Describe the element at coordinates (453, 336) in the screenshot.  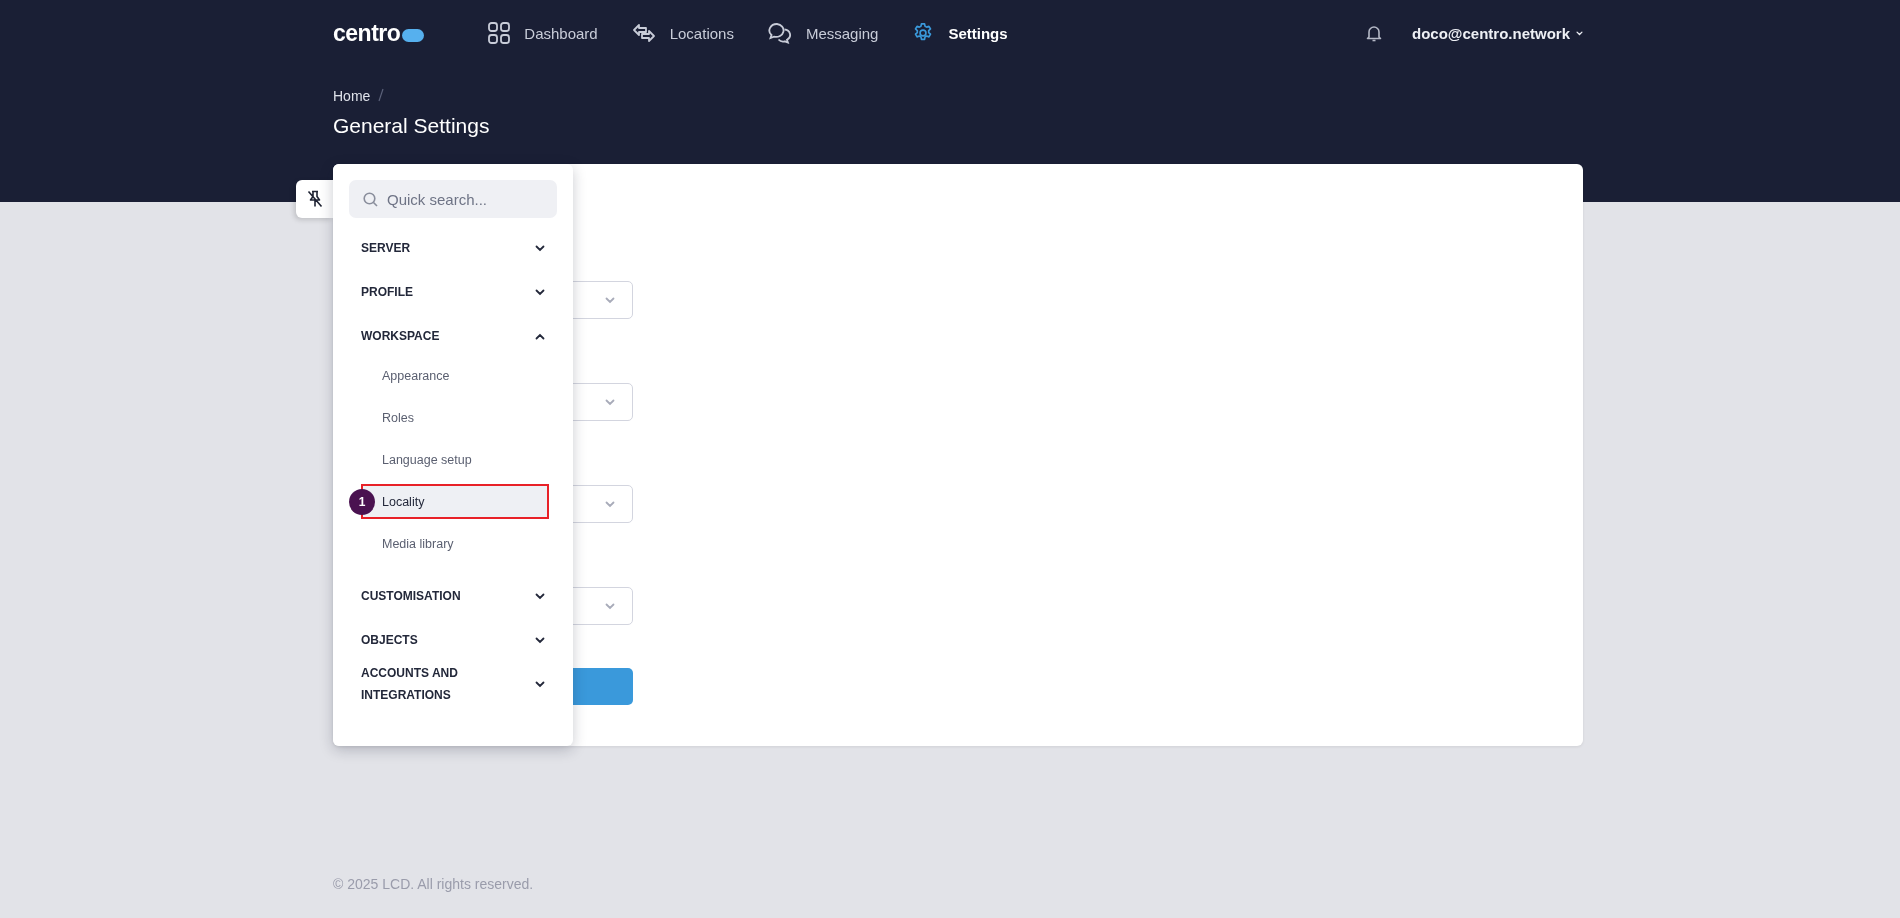
I see `menu-section-header: WORKSPACE` at that location.